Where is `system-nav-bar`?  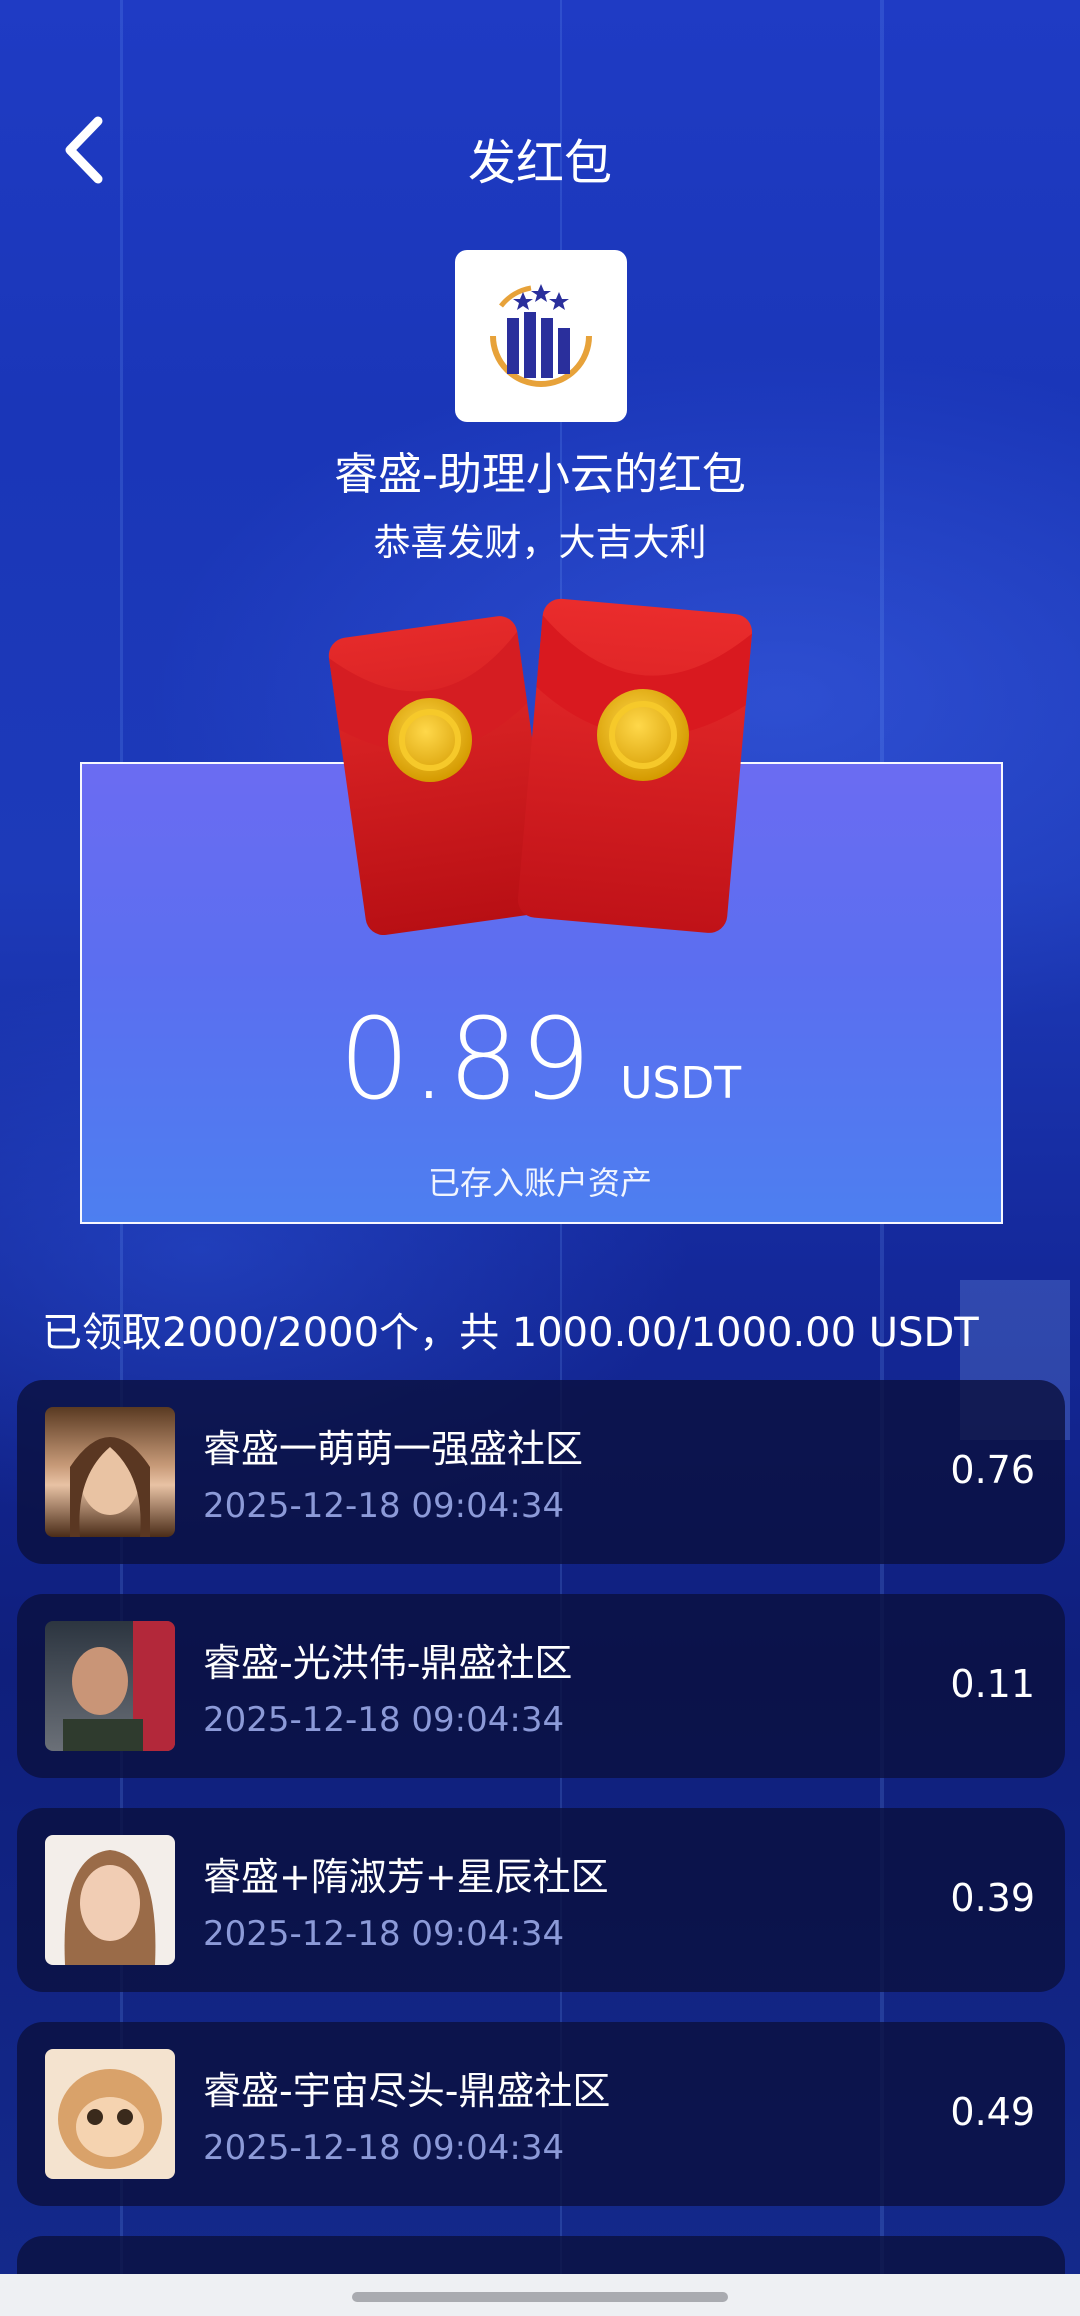
system-nav-bar is located at coordinates (540, 2295).